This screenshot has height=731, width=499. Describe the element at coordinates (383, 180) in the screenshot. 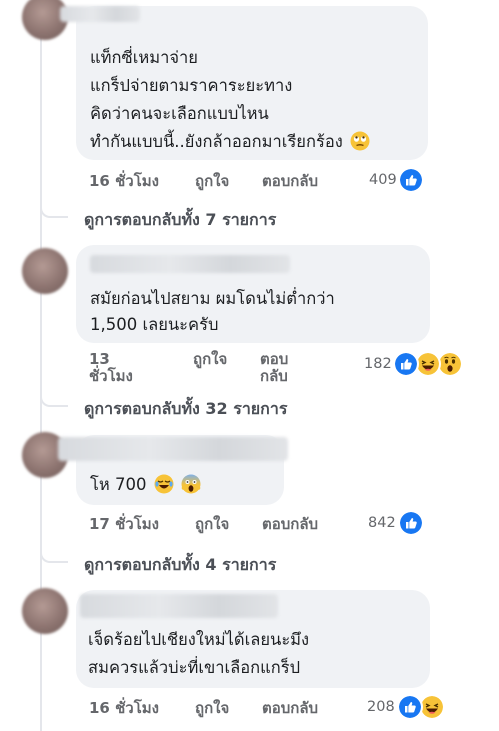

I see `reaction-count: 409` at that location.